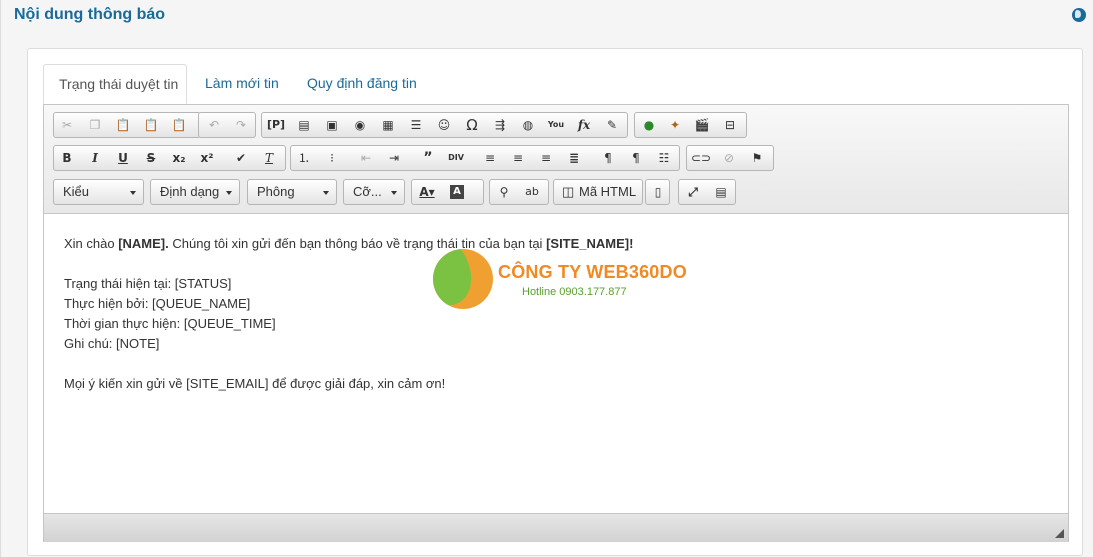  I want to click on formula-icon: fx, so click(584, 125).